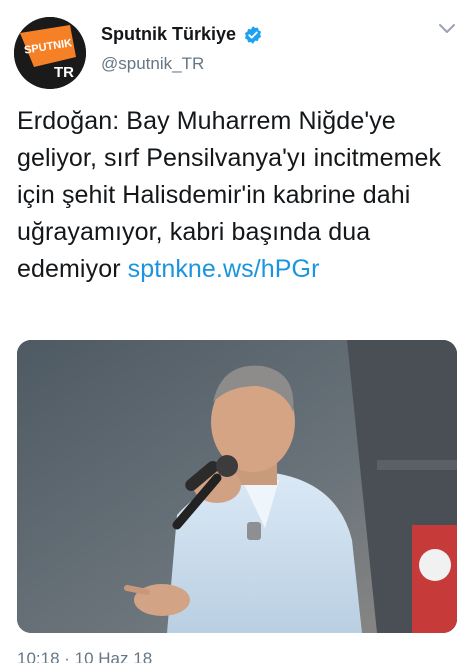 This screenshot has height=663, width=472. I want to click on tweet-timestamp: 10:18 · 10 Haz 18, so click(84, 656).